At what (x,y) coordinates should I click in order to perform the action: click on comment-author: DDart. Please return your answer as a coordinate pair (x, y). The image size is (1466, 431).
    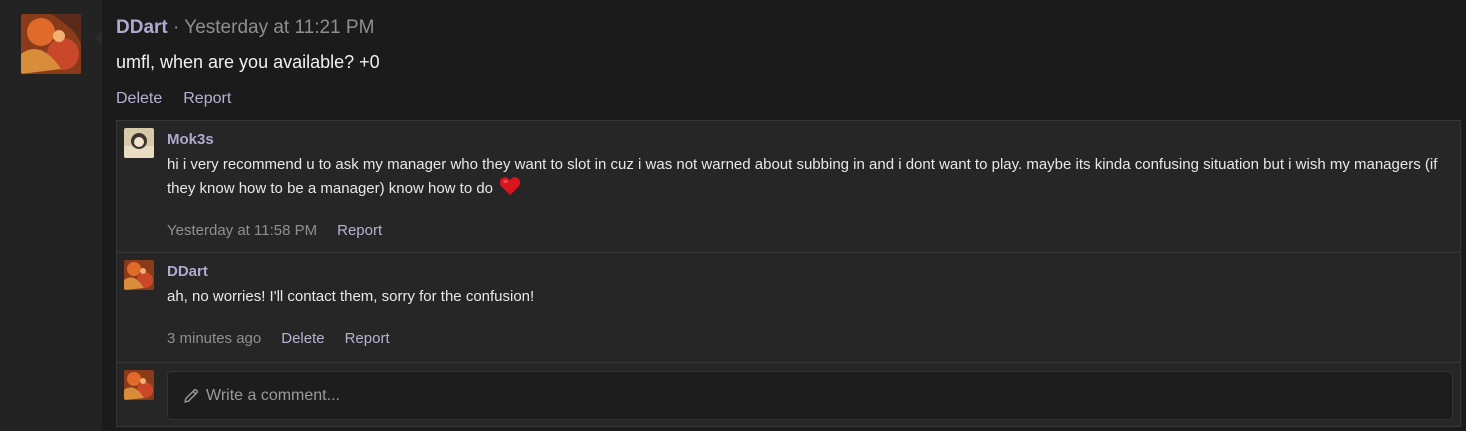
    Looking at the image, I should click on (187, 272).